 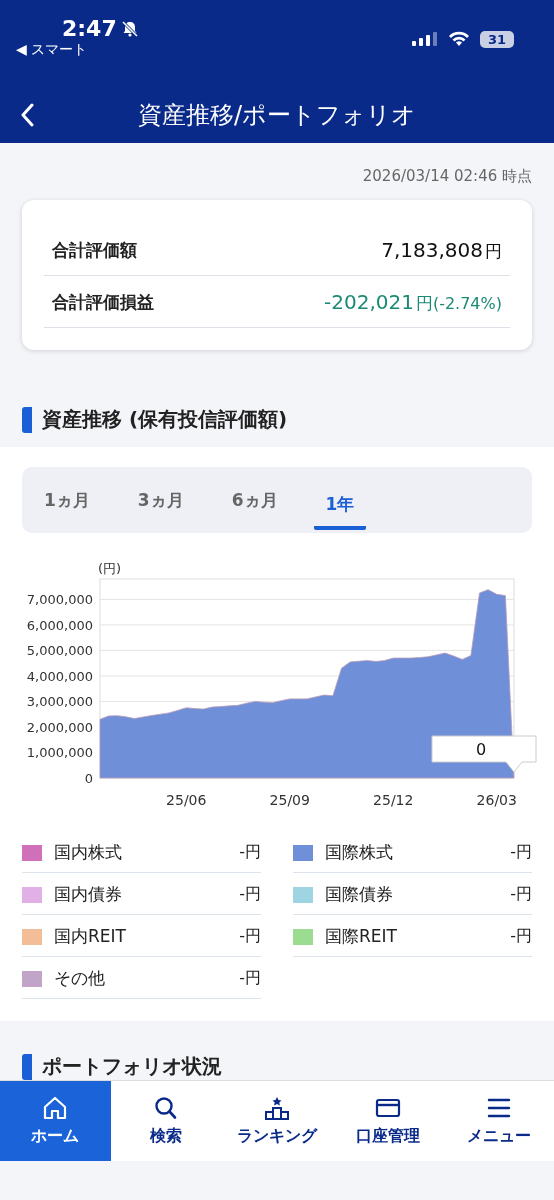 I want to click on bell-slash-icon, so click(x=129, y=28).